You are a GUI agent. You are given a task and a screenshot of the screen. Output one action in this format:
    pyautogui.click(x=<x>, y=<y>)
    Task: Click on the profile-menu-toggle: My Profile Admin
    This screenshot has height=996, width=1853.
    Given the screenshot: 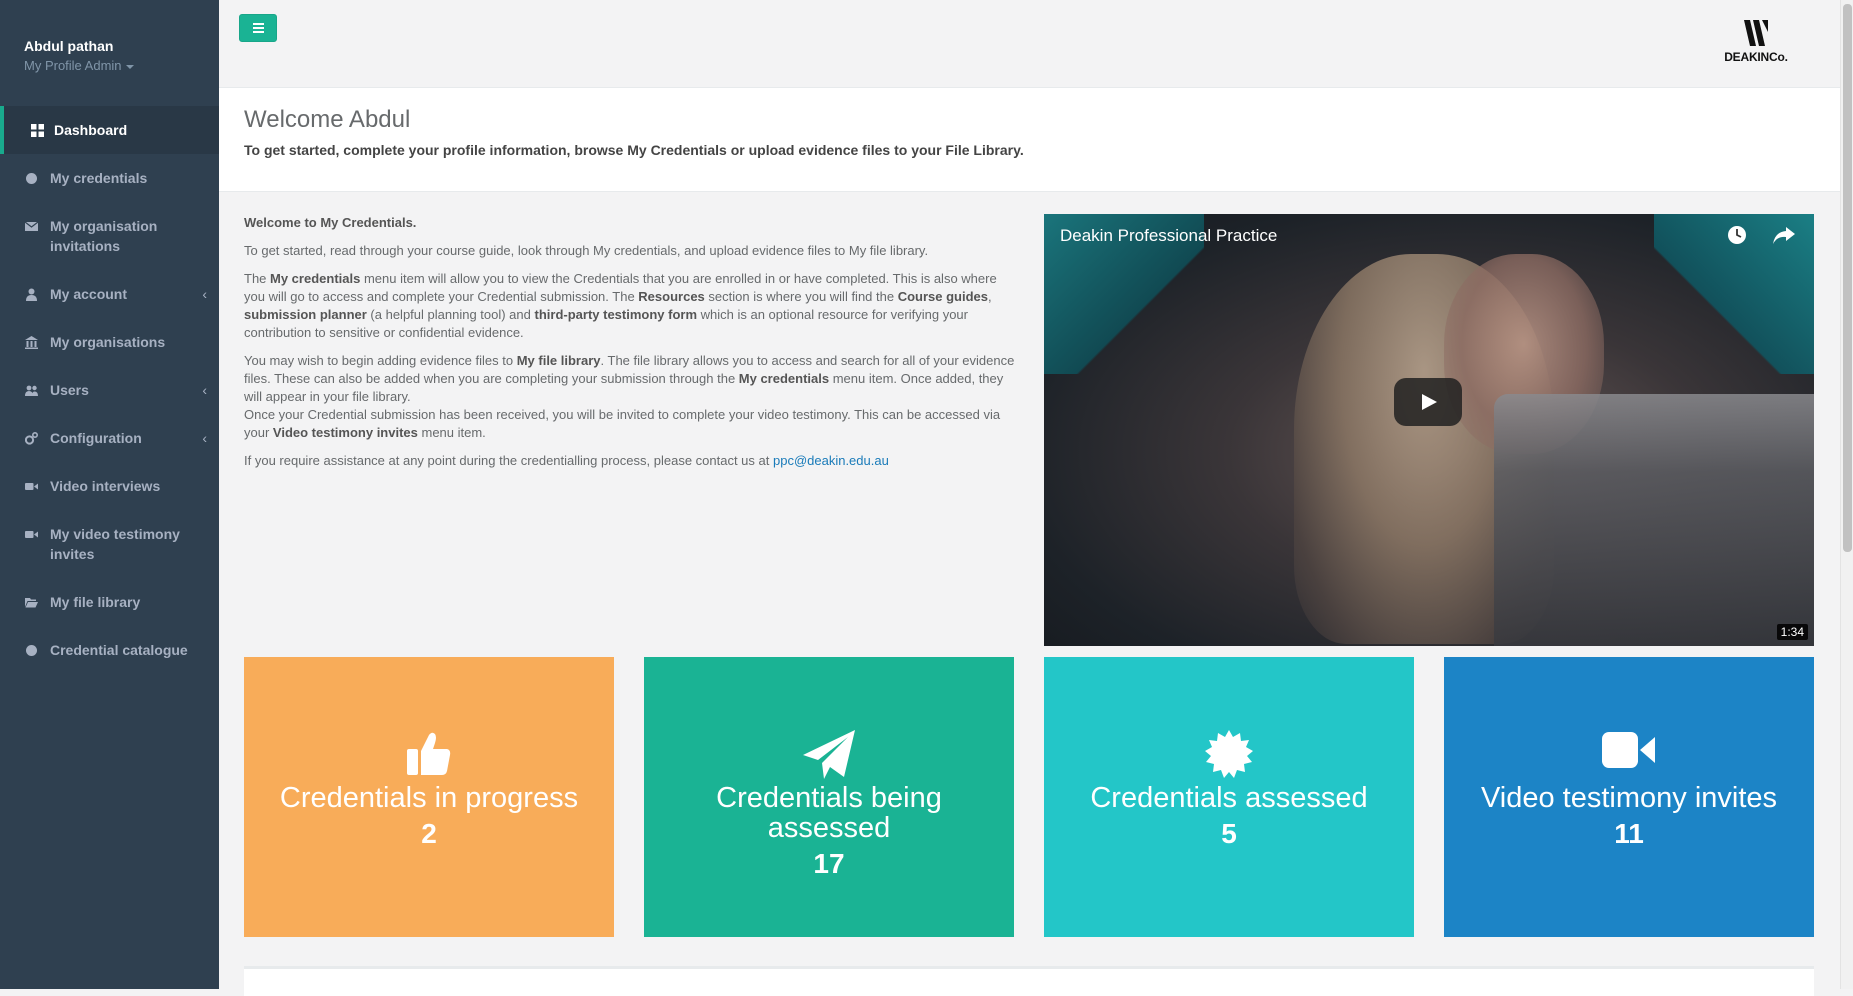 What is the action you would take?
    pyautogui.click(x=121, y=65)
    